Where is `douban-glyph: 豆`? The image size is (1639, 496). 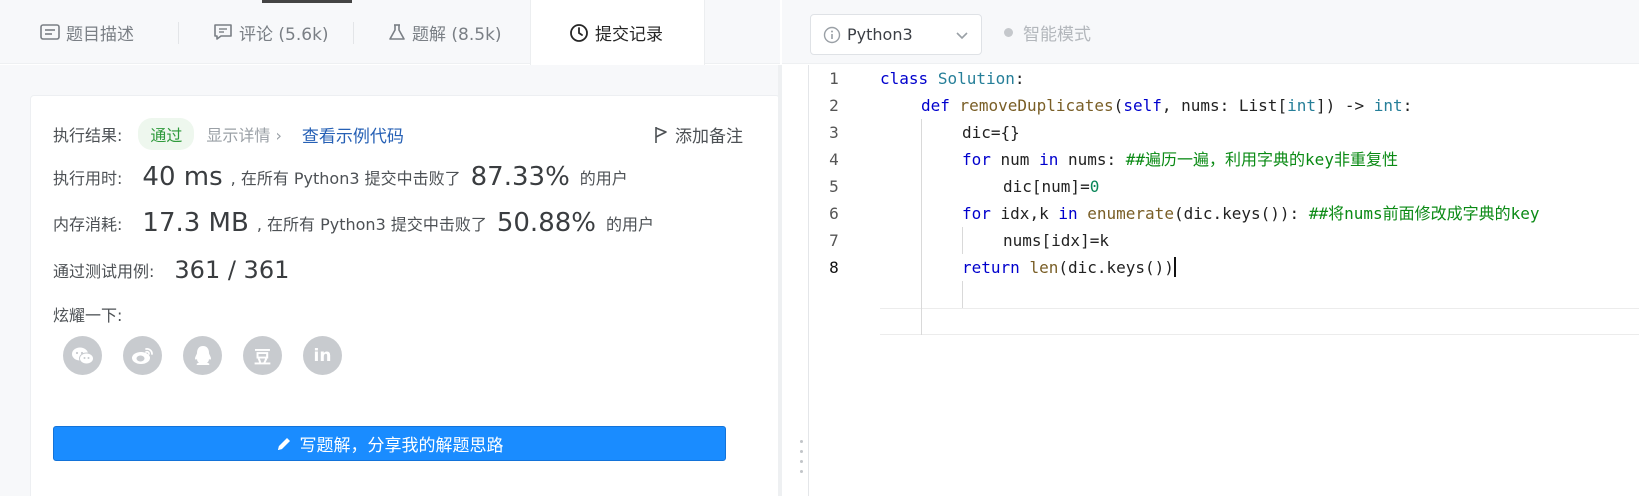
douban-glyph: 豆 is located at coordinates (262, 358).